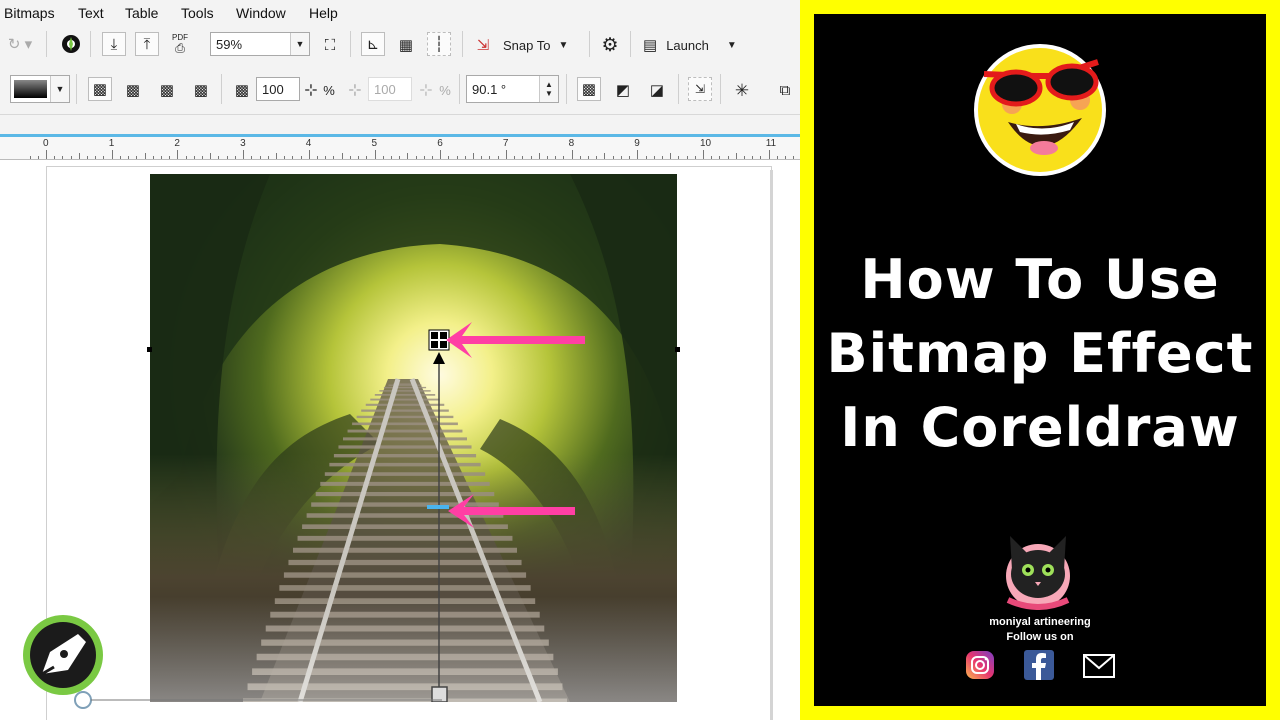 The width and height of the screenshot is (1280, 720). I want to click on checker-rectangular-icon: ▩, so click(201, 90).